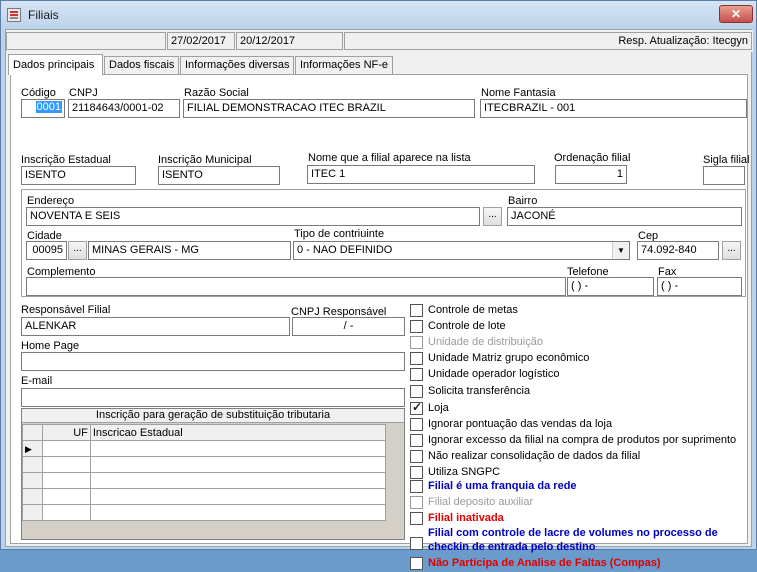 The height and width of the screenshot is (572, 757). I want to click on tab-dados-principais: Dados principais, so click(55, 64).